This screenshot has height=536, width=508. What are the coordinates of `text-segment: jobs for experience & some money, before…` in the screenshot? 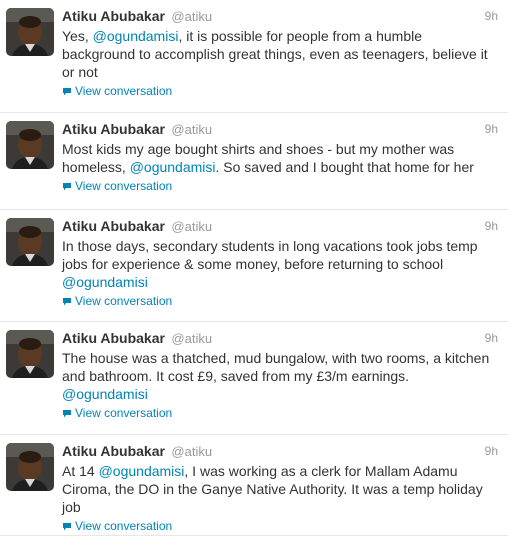 It's located at (253, 264).